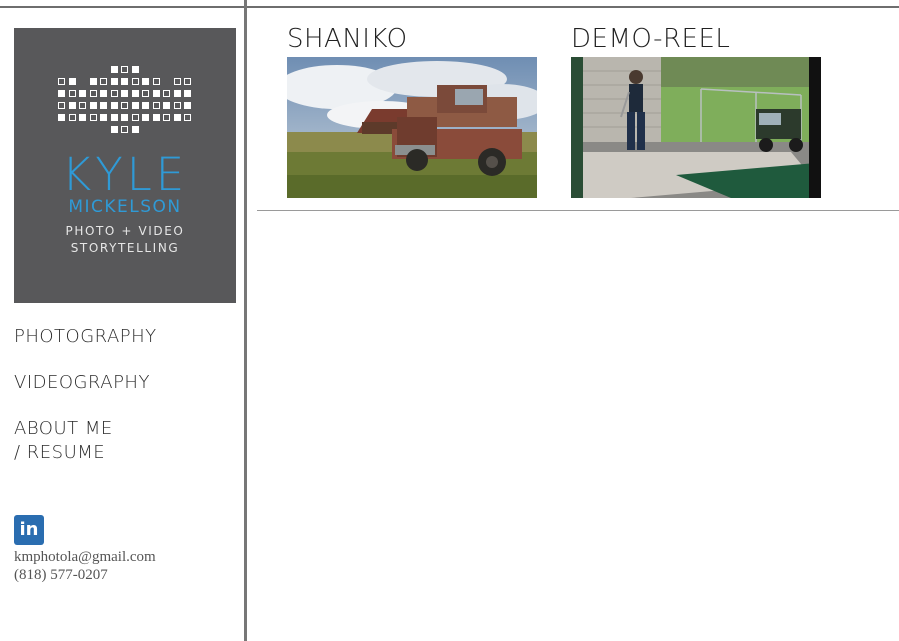 The image size is (899, 641). I want to click on project-thumbnail-demo-reel, so click(696, 127).